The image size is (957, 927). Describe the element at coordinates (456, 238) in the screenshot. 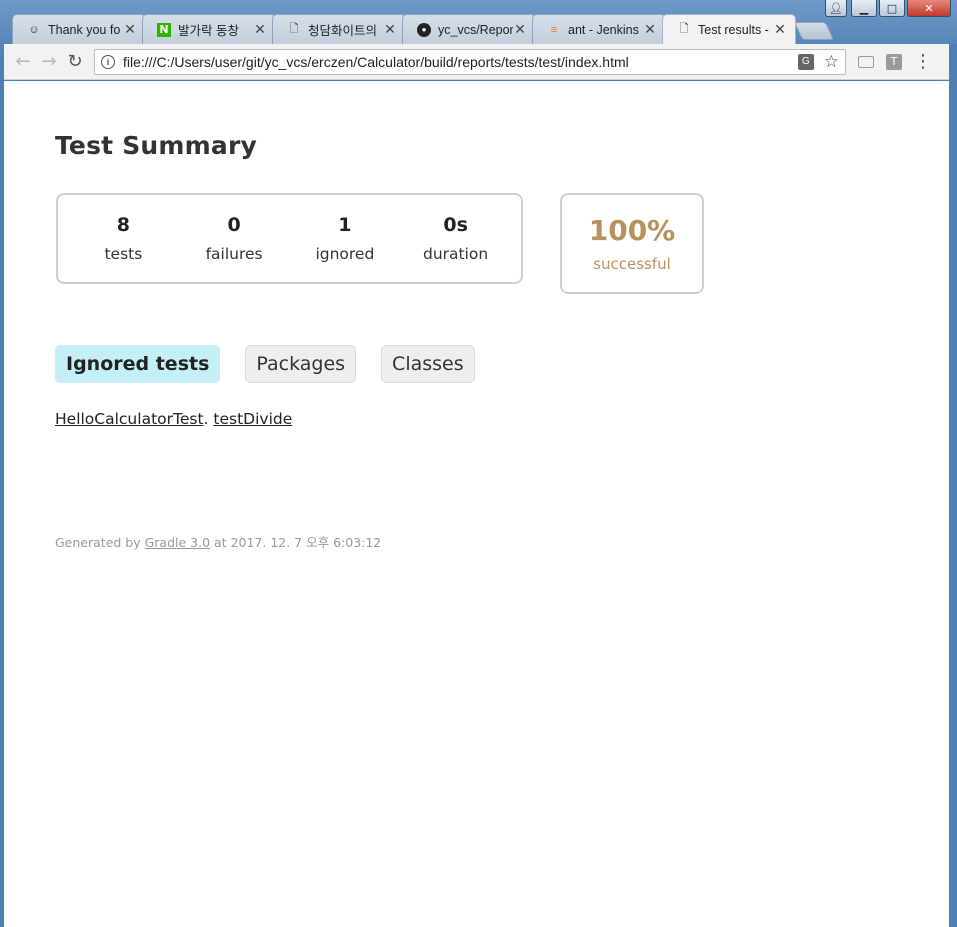

I see `duration-counter: 0s duration` at that location.